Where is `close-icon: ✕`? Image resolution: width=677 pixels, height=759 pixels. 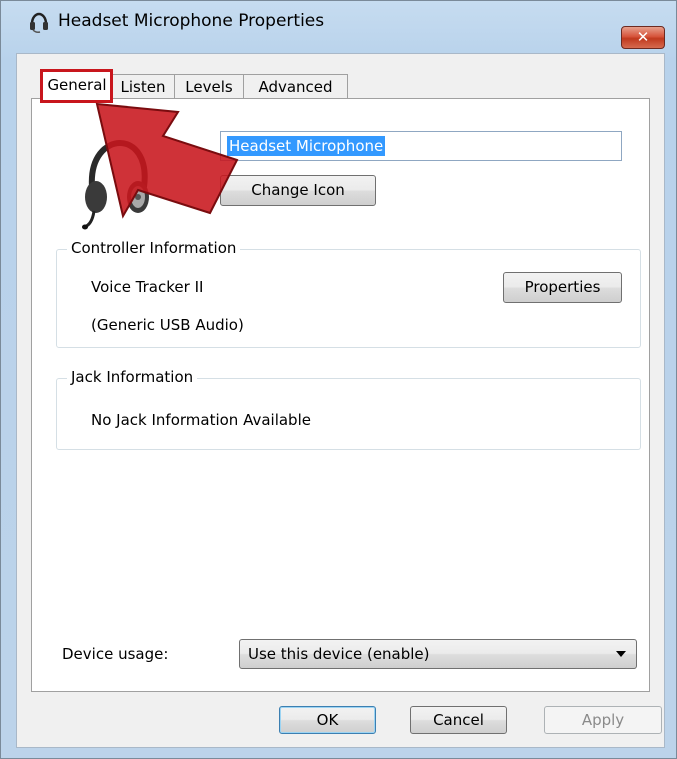 close-icon: ✕ is located at coordinates (643, 37).